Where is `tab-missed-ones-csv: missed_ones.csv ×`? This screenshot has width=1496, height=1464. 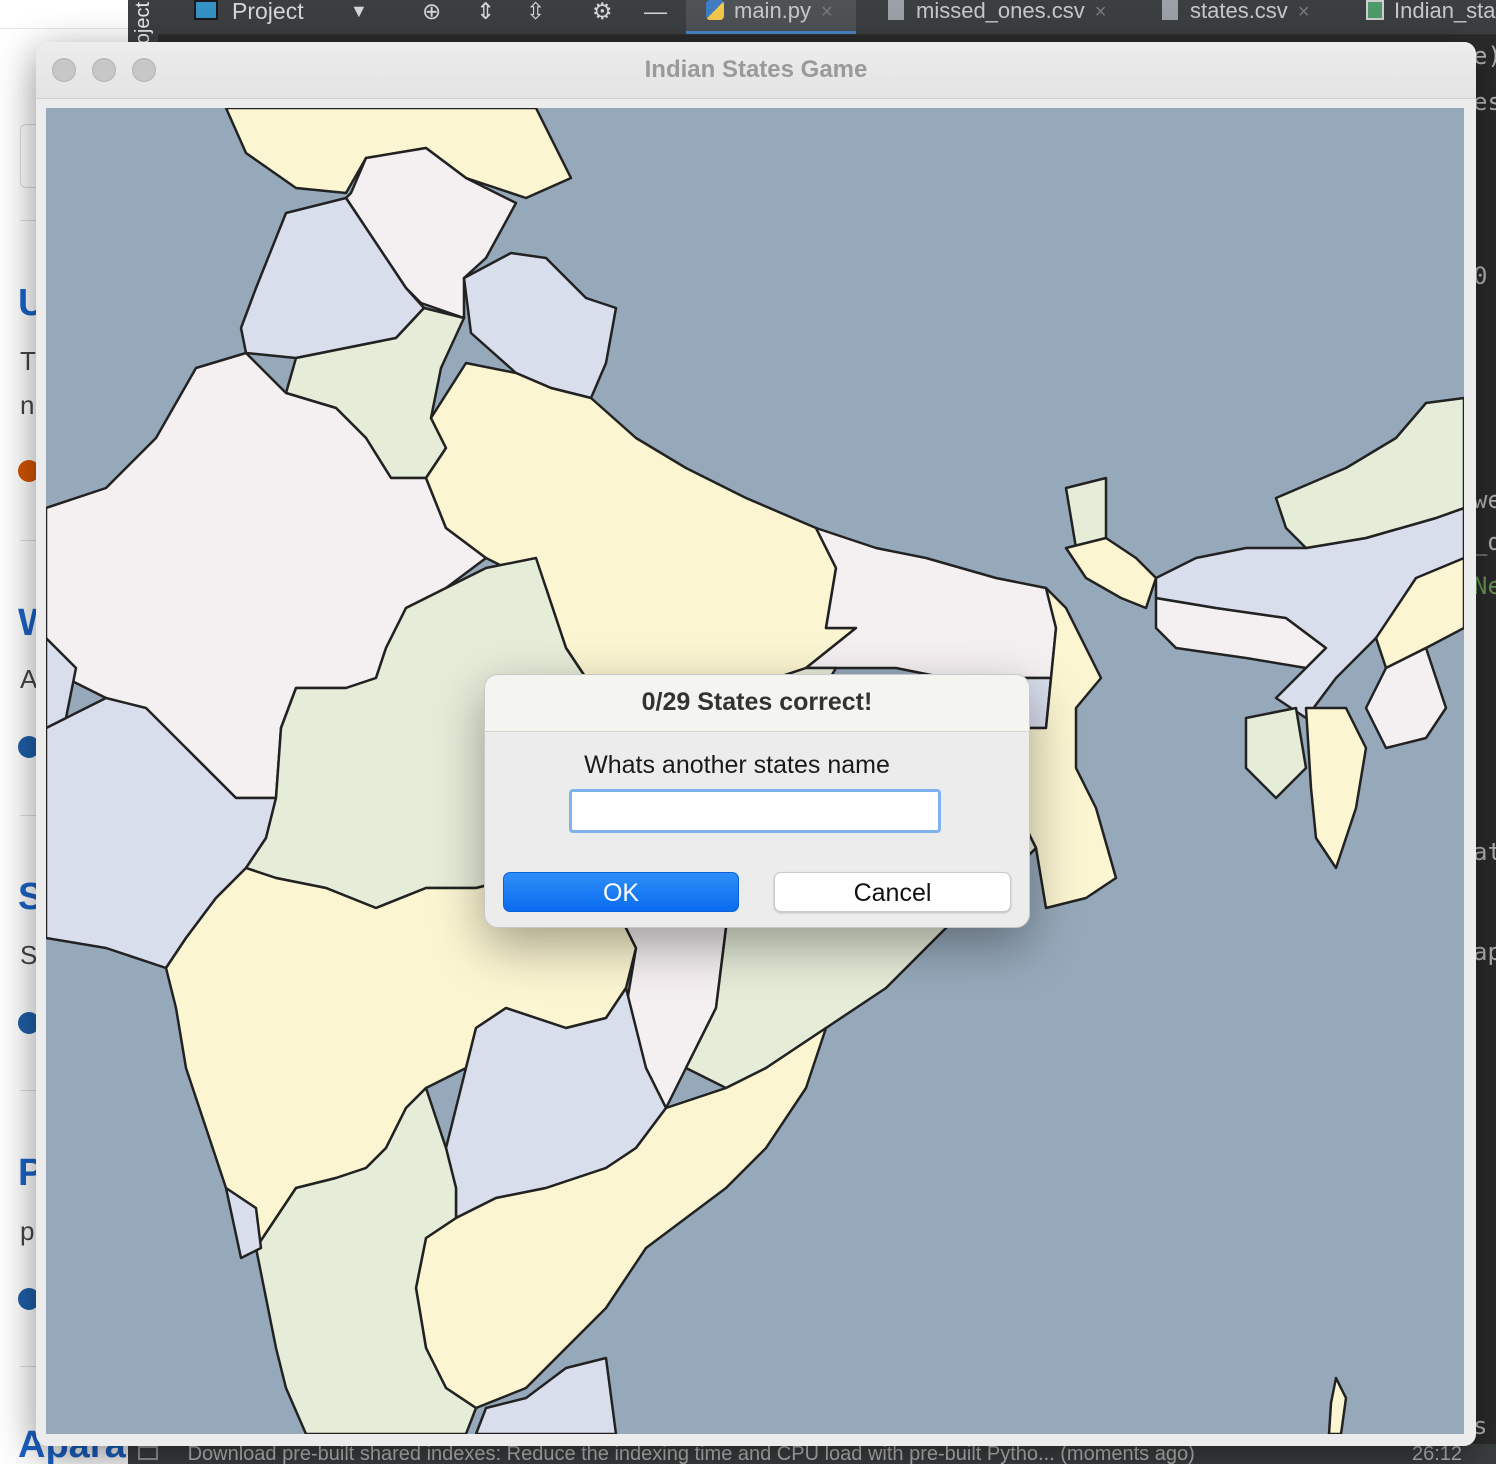
tab-missed-ones-csv: missed_ones.csv × is located at coordinates (997, 17).